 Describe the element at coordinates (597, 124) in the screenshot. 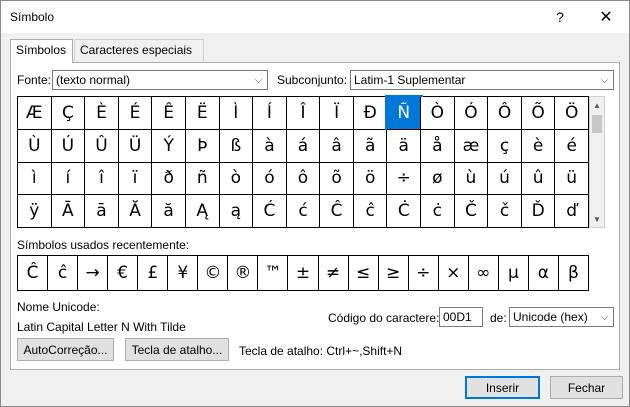

I see `scroll-thumb` at that location.